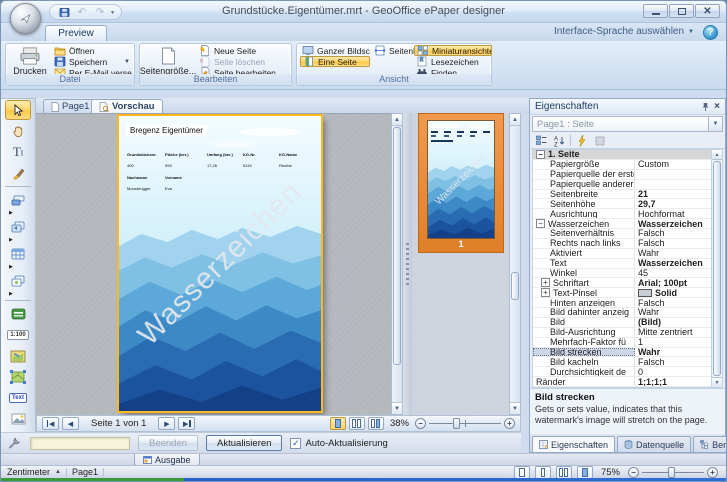 This screenshot has width=727, height=482. What do you see at coordinates (581, 140) in the screenshot?
I see `events-button` at bounding box center [581, 140].